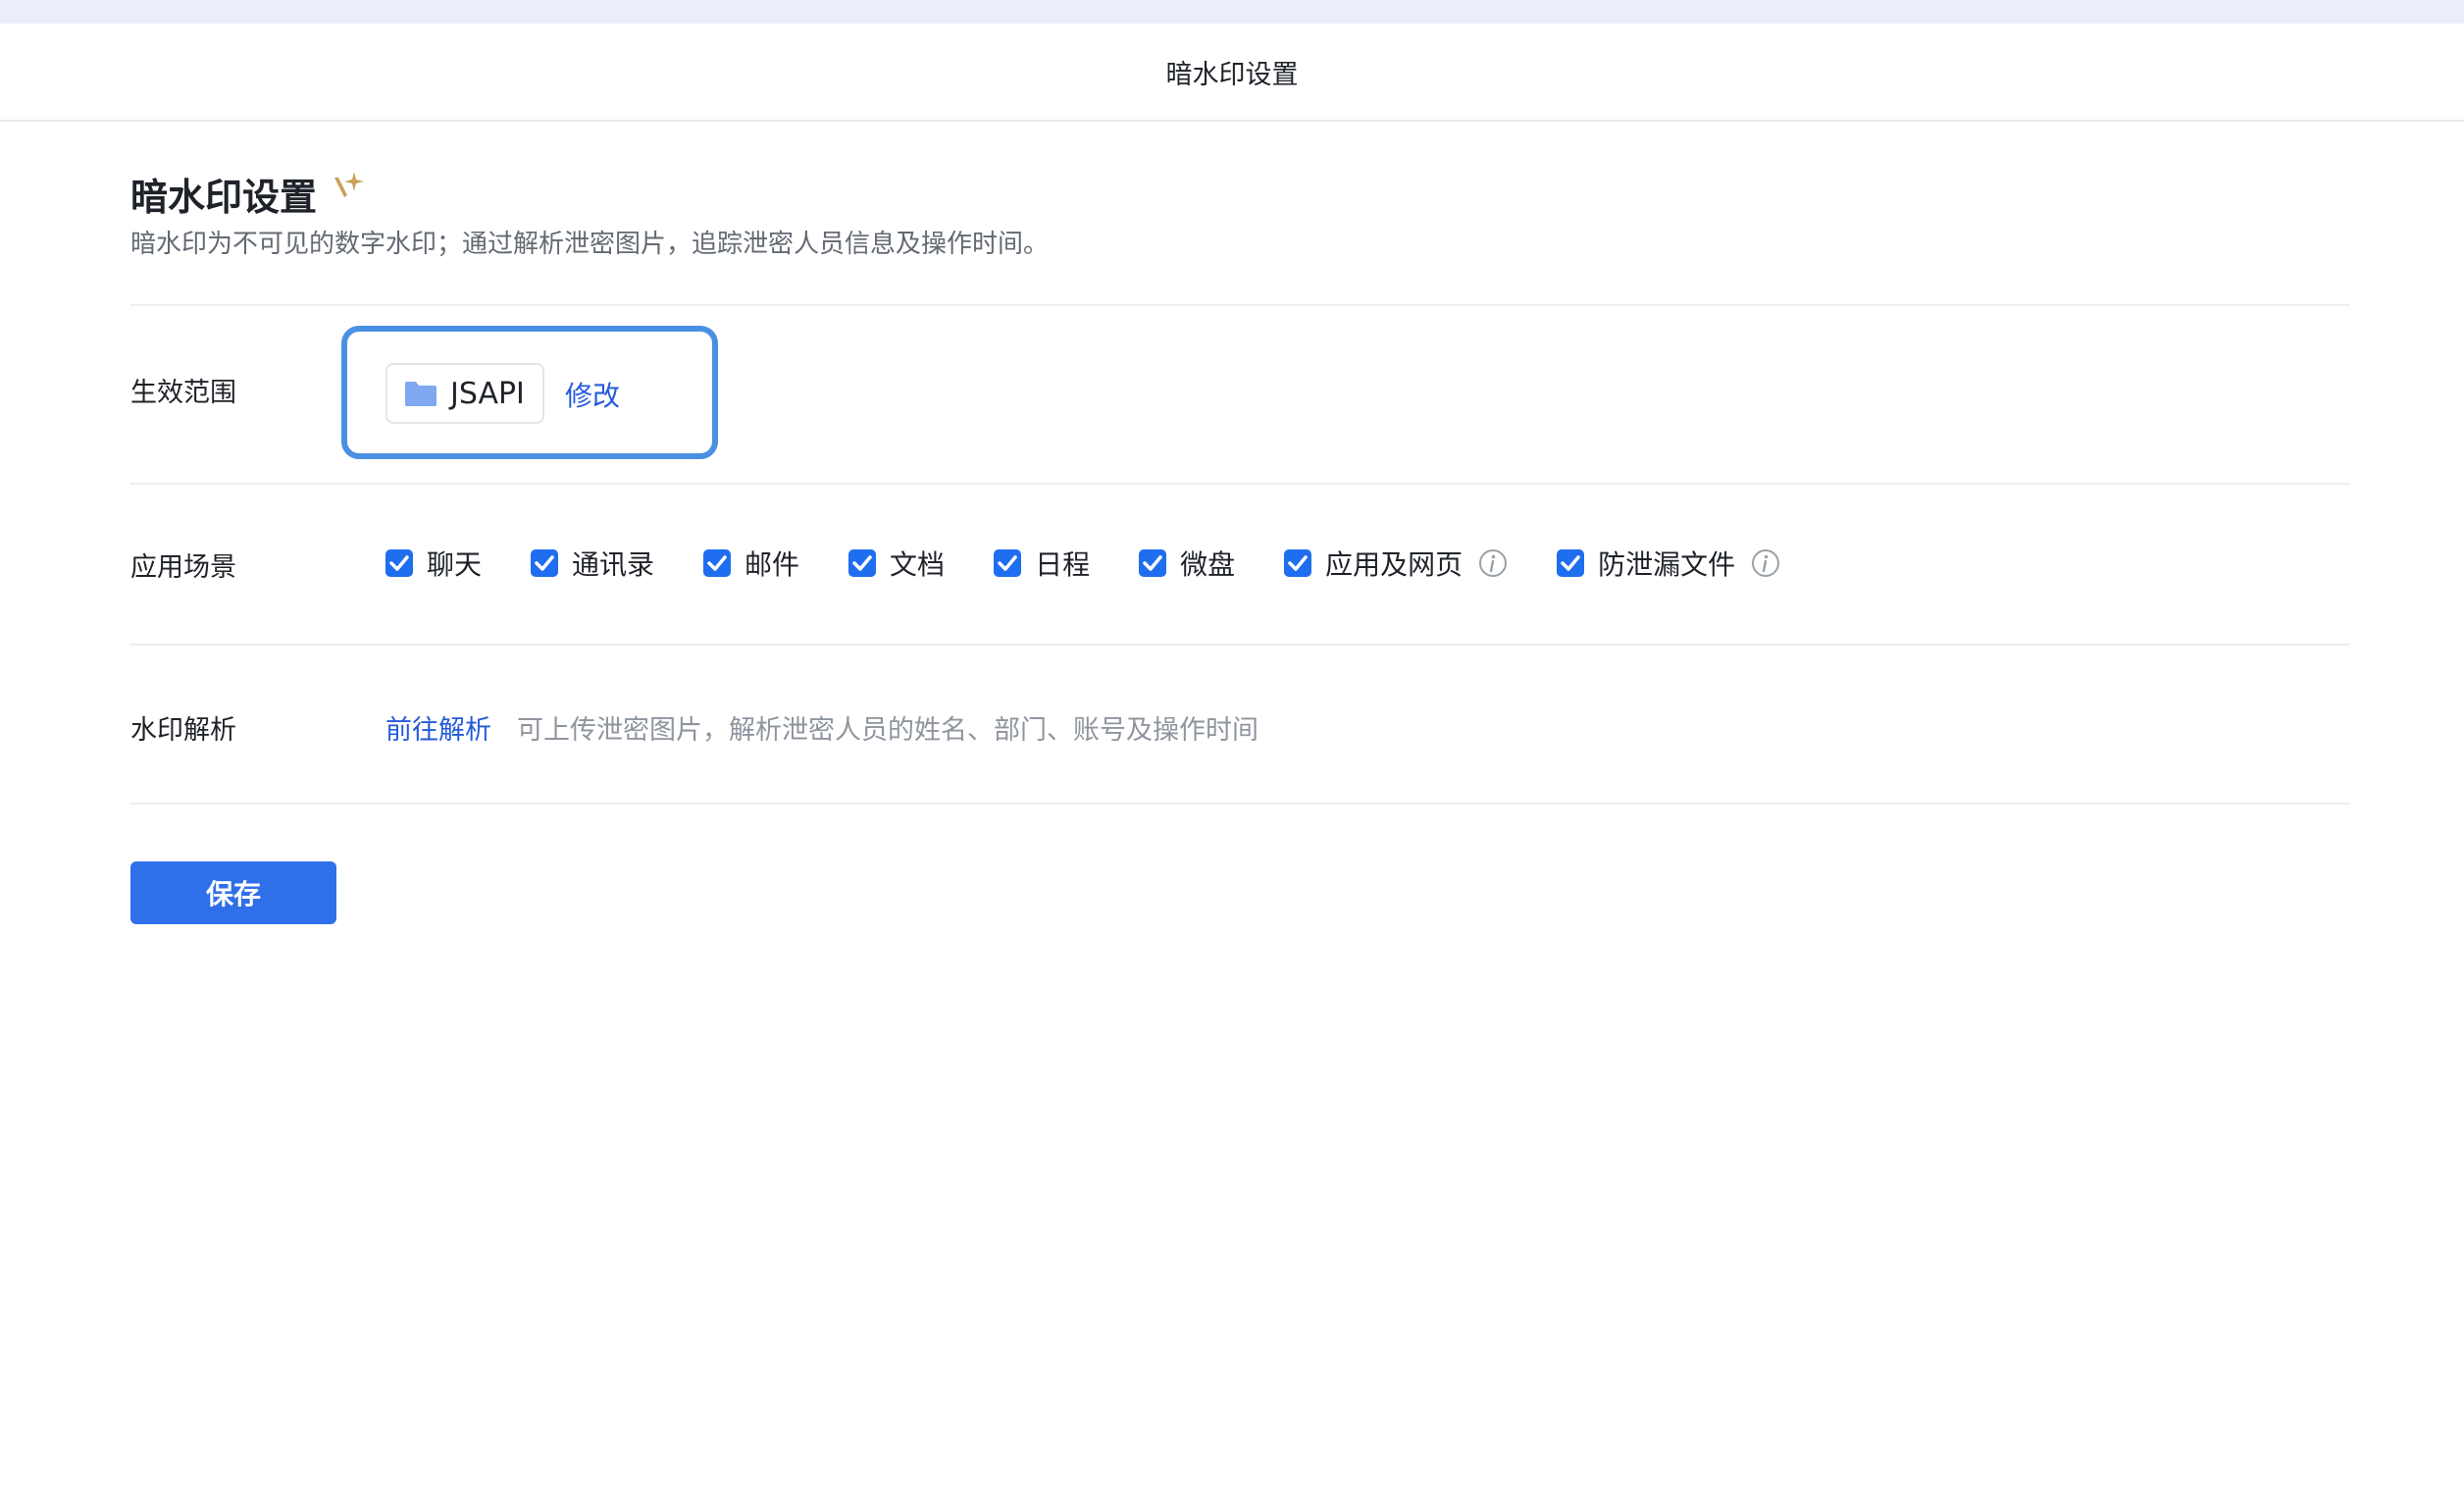  Describe the element at coordinates (455, 564) in the screenshot. I see `scene-label: 聊天` at that location.